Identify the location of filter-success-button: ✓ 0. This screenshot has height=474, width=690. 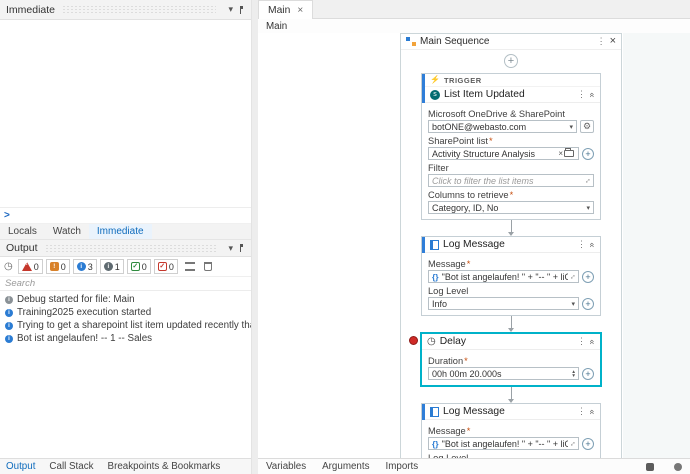
(138, 266).